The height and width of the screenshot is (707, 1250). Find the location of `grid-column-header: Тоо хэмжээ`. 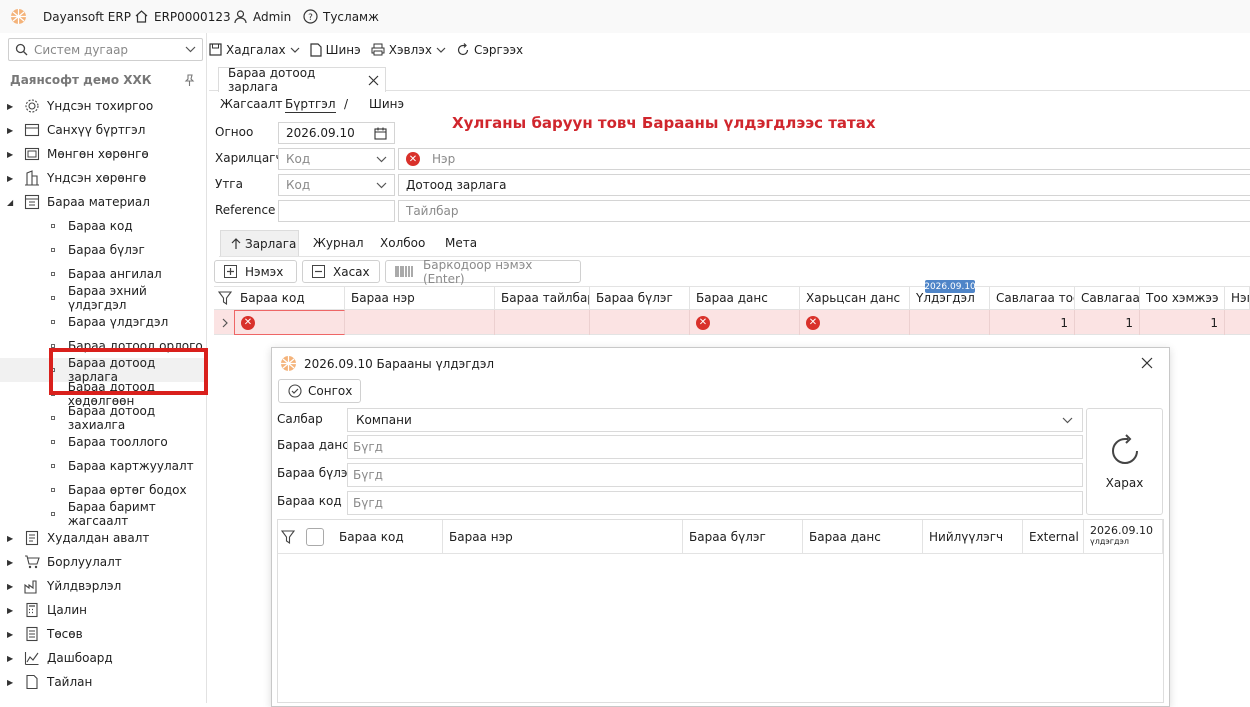

grid-column-header: Тоо хэмжээ is located at coordinates (1182, 298).